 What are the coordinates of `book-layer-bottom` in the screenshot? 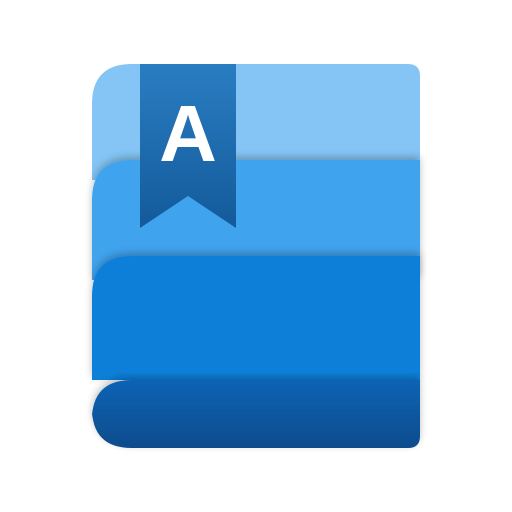 It's located at (256, 414).